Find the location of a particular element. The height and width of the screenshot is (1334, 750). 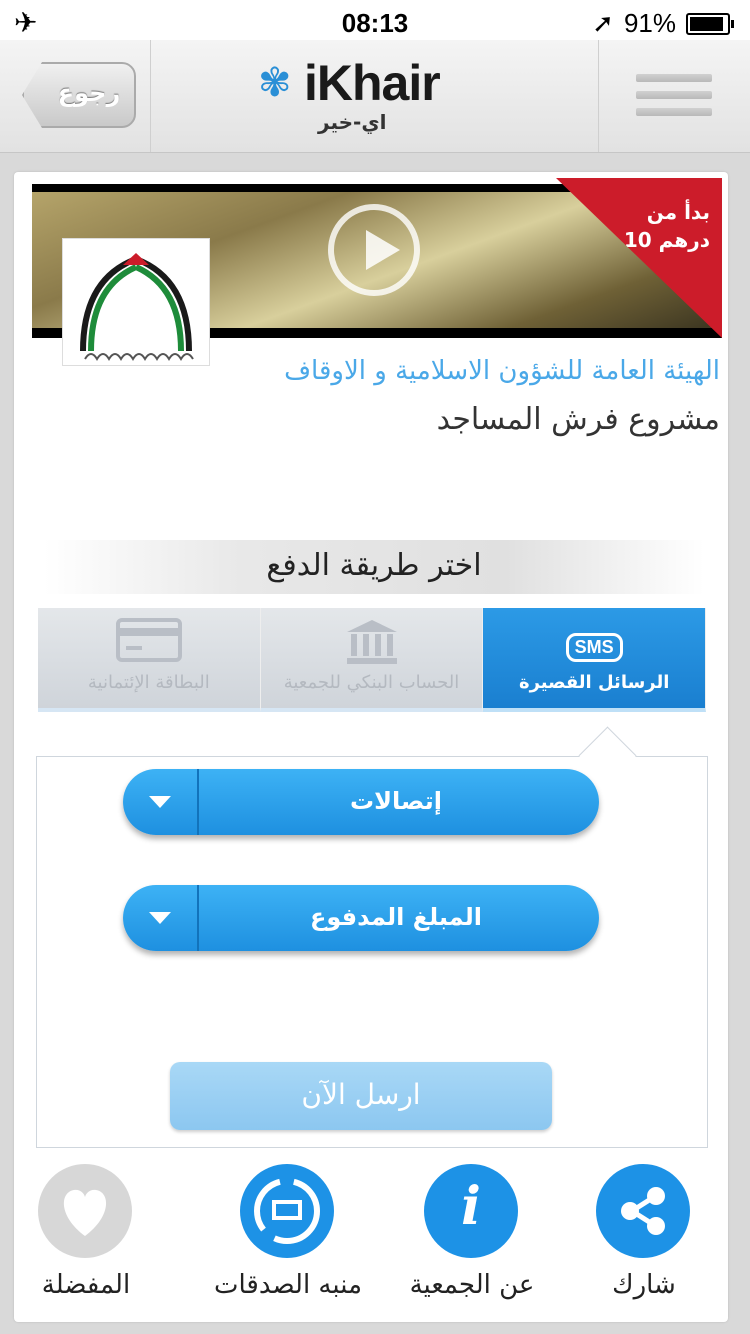

favorite-button: المفضلة is located at coordinates (88, 1239).